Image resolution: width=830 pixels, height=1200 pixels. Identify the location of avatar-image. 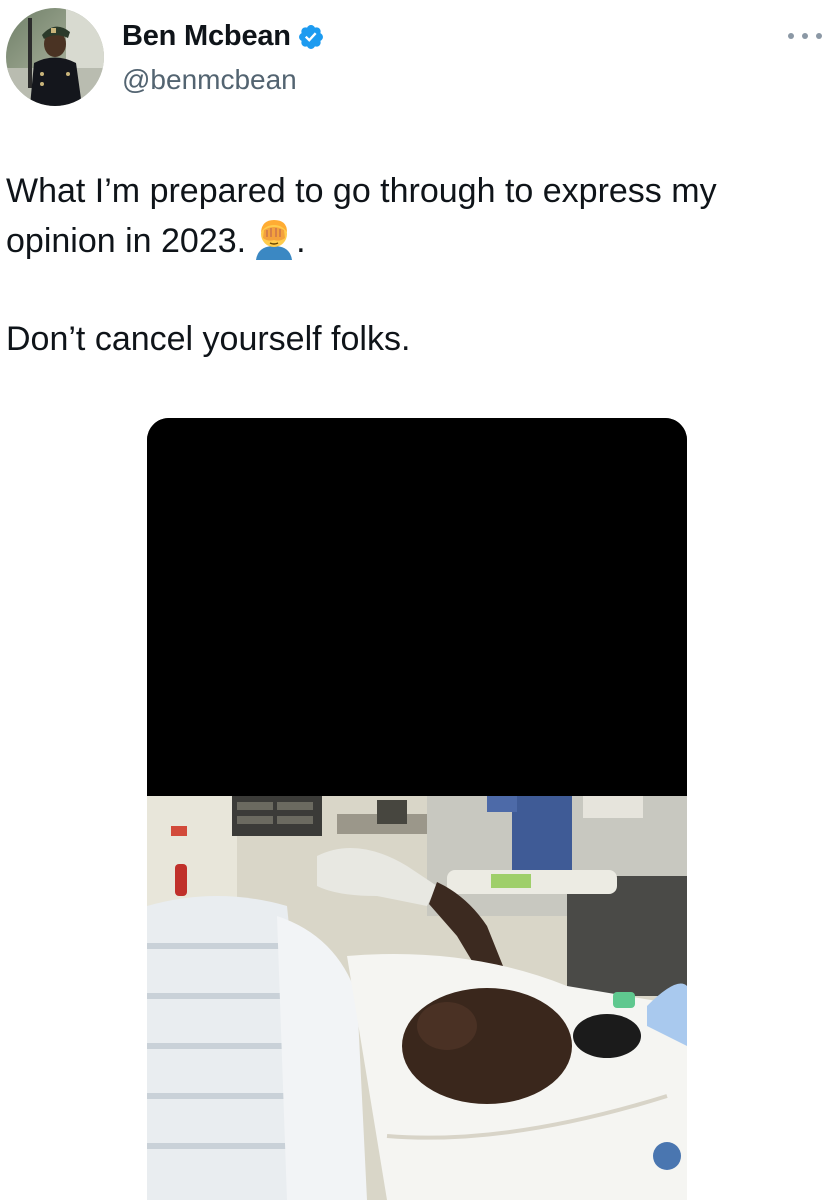
(55, 57).